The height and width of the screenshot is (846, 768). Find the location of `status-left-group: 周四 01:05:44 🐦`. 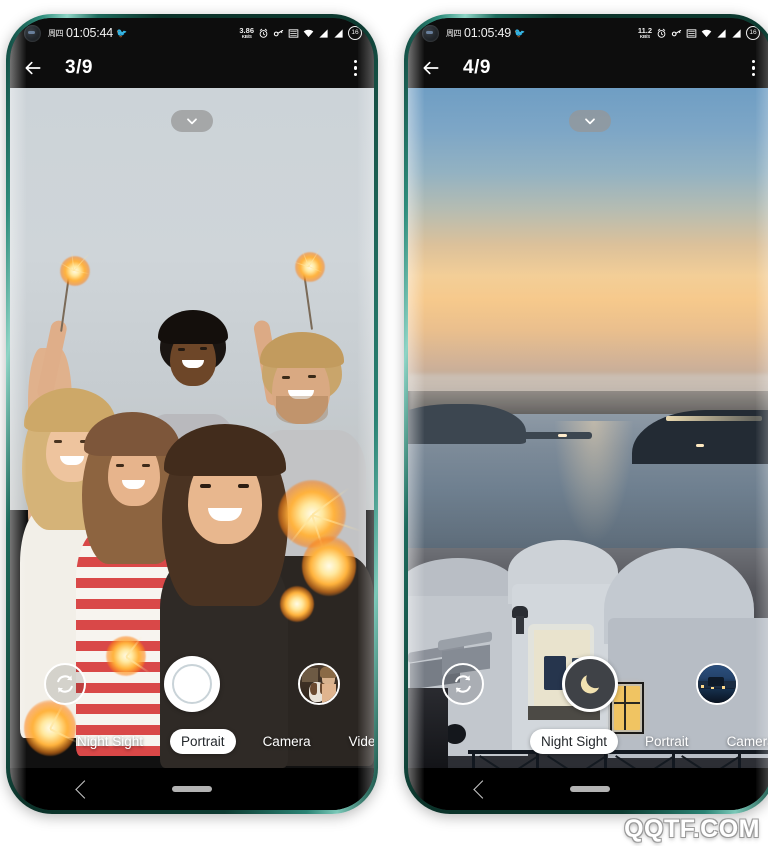

status-left-group: 周四 01:05:44 🐦 is located at coordinates (87, 33).